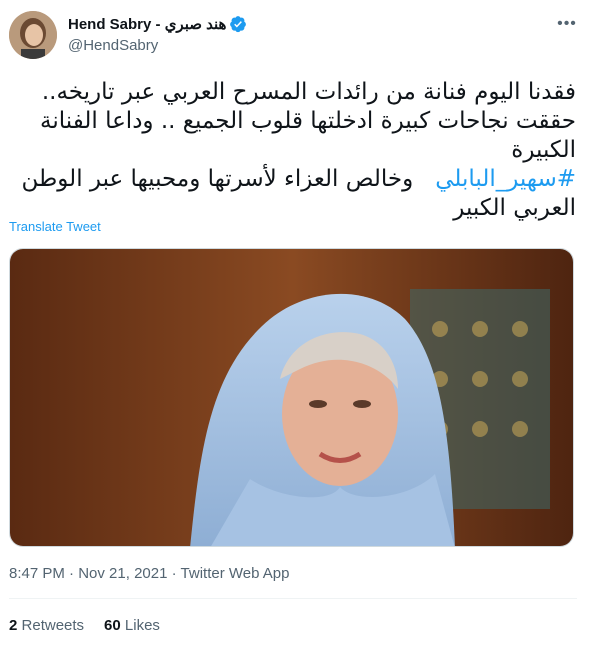  I want to click on tweet-meta: 8:47 PM · Nov 21, 2021 · Twitter Web App, so click(149, 573).